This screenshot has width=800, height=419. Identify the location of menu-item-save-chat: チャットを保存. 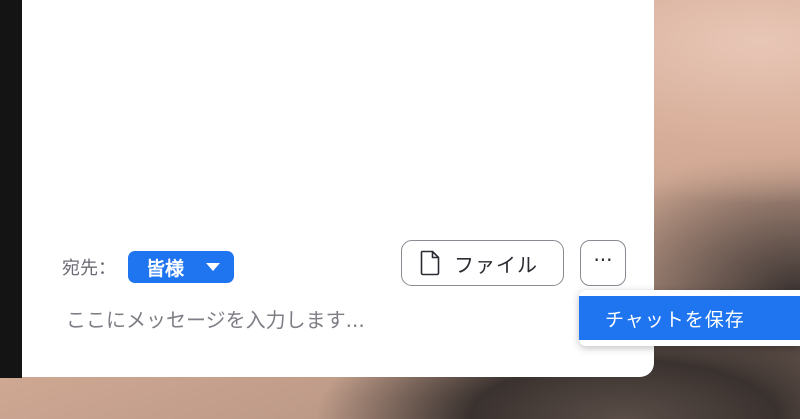
(689, 318).